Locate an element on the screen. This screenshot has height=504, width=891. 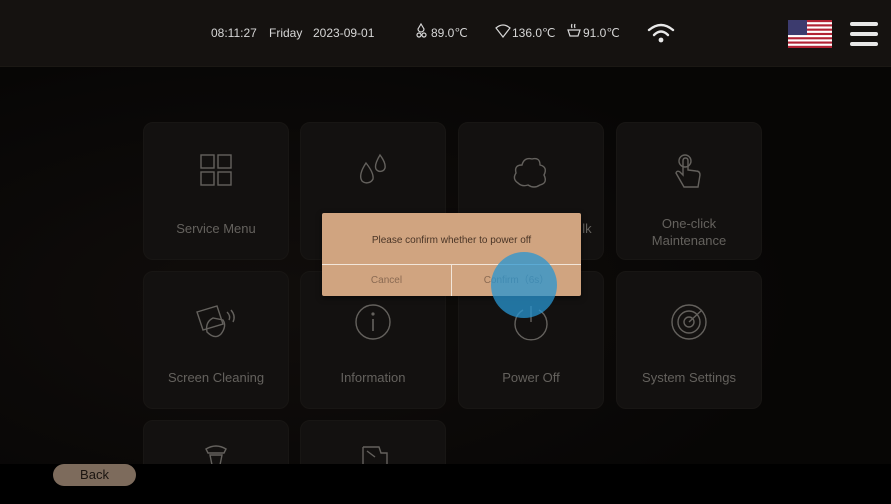
steam-temp-icon is located at coordinates (503, 31).